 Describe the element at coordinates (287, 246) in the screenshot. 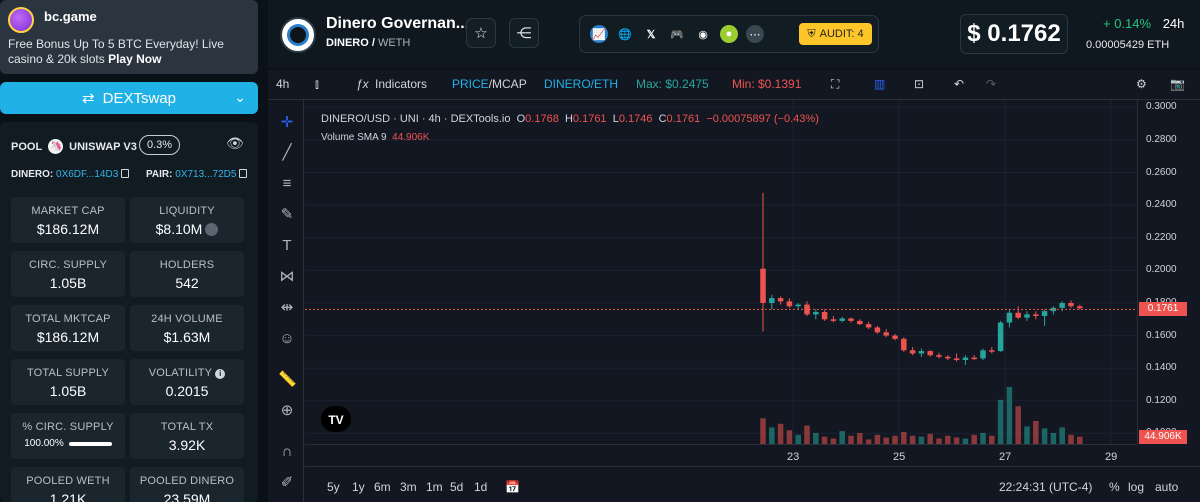

I see `text-tool-icon: T` at that location.